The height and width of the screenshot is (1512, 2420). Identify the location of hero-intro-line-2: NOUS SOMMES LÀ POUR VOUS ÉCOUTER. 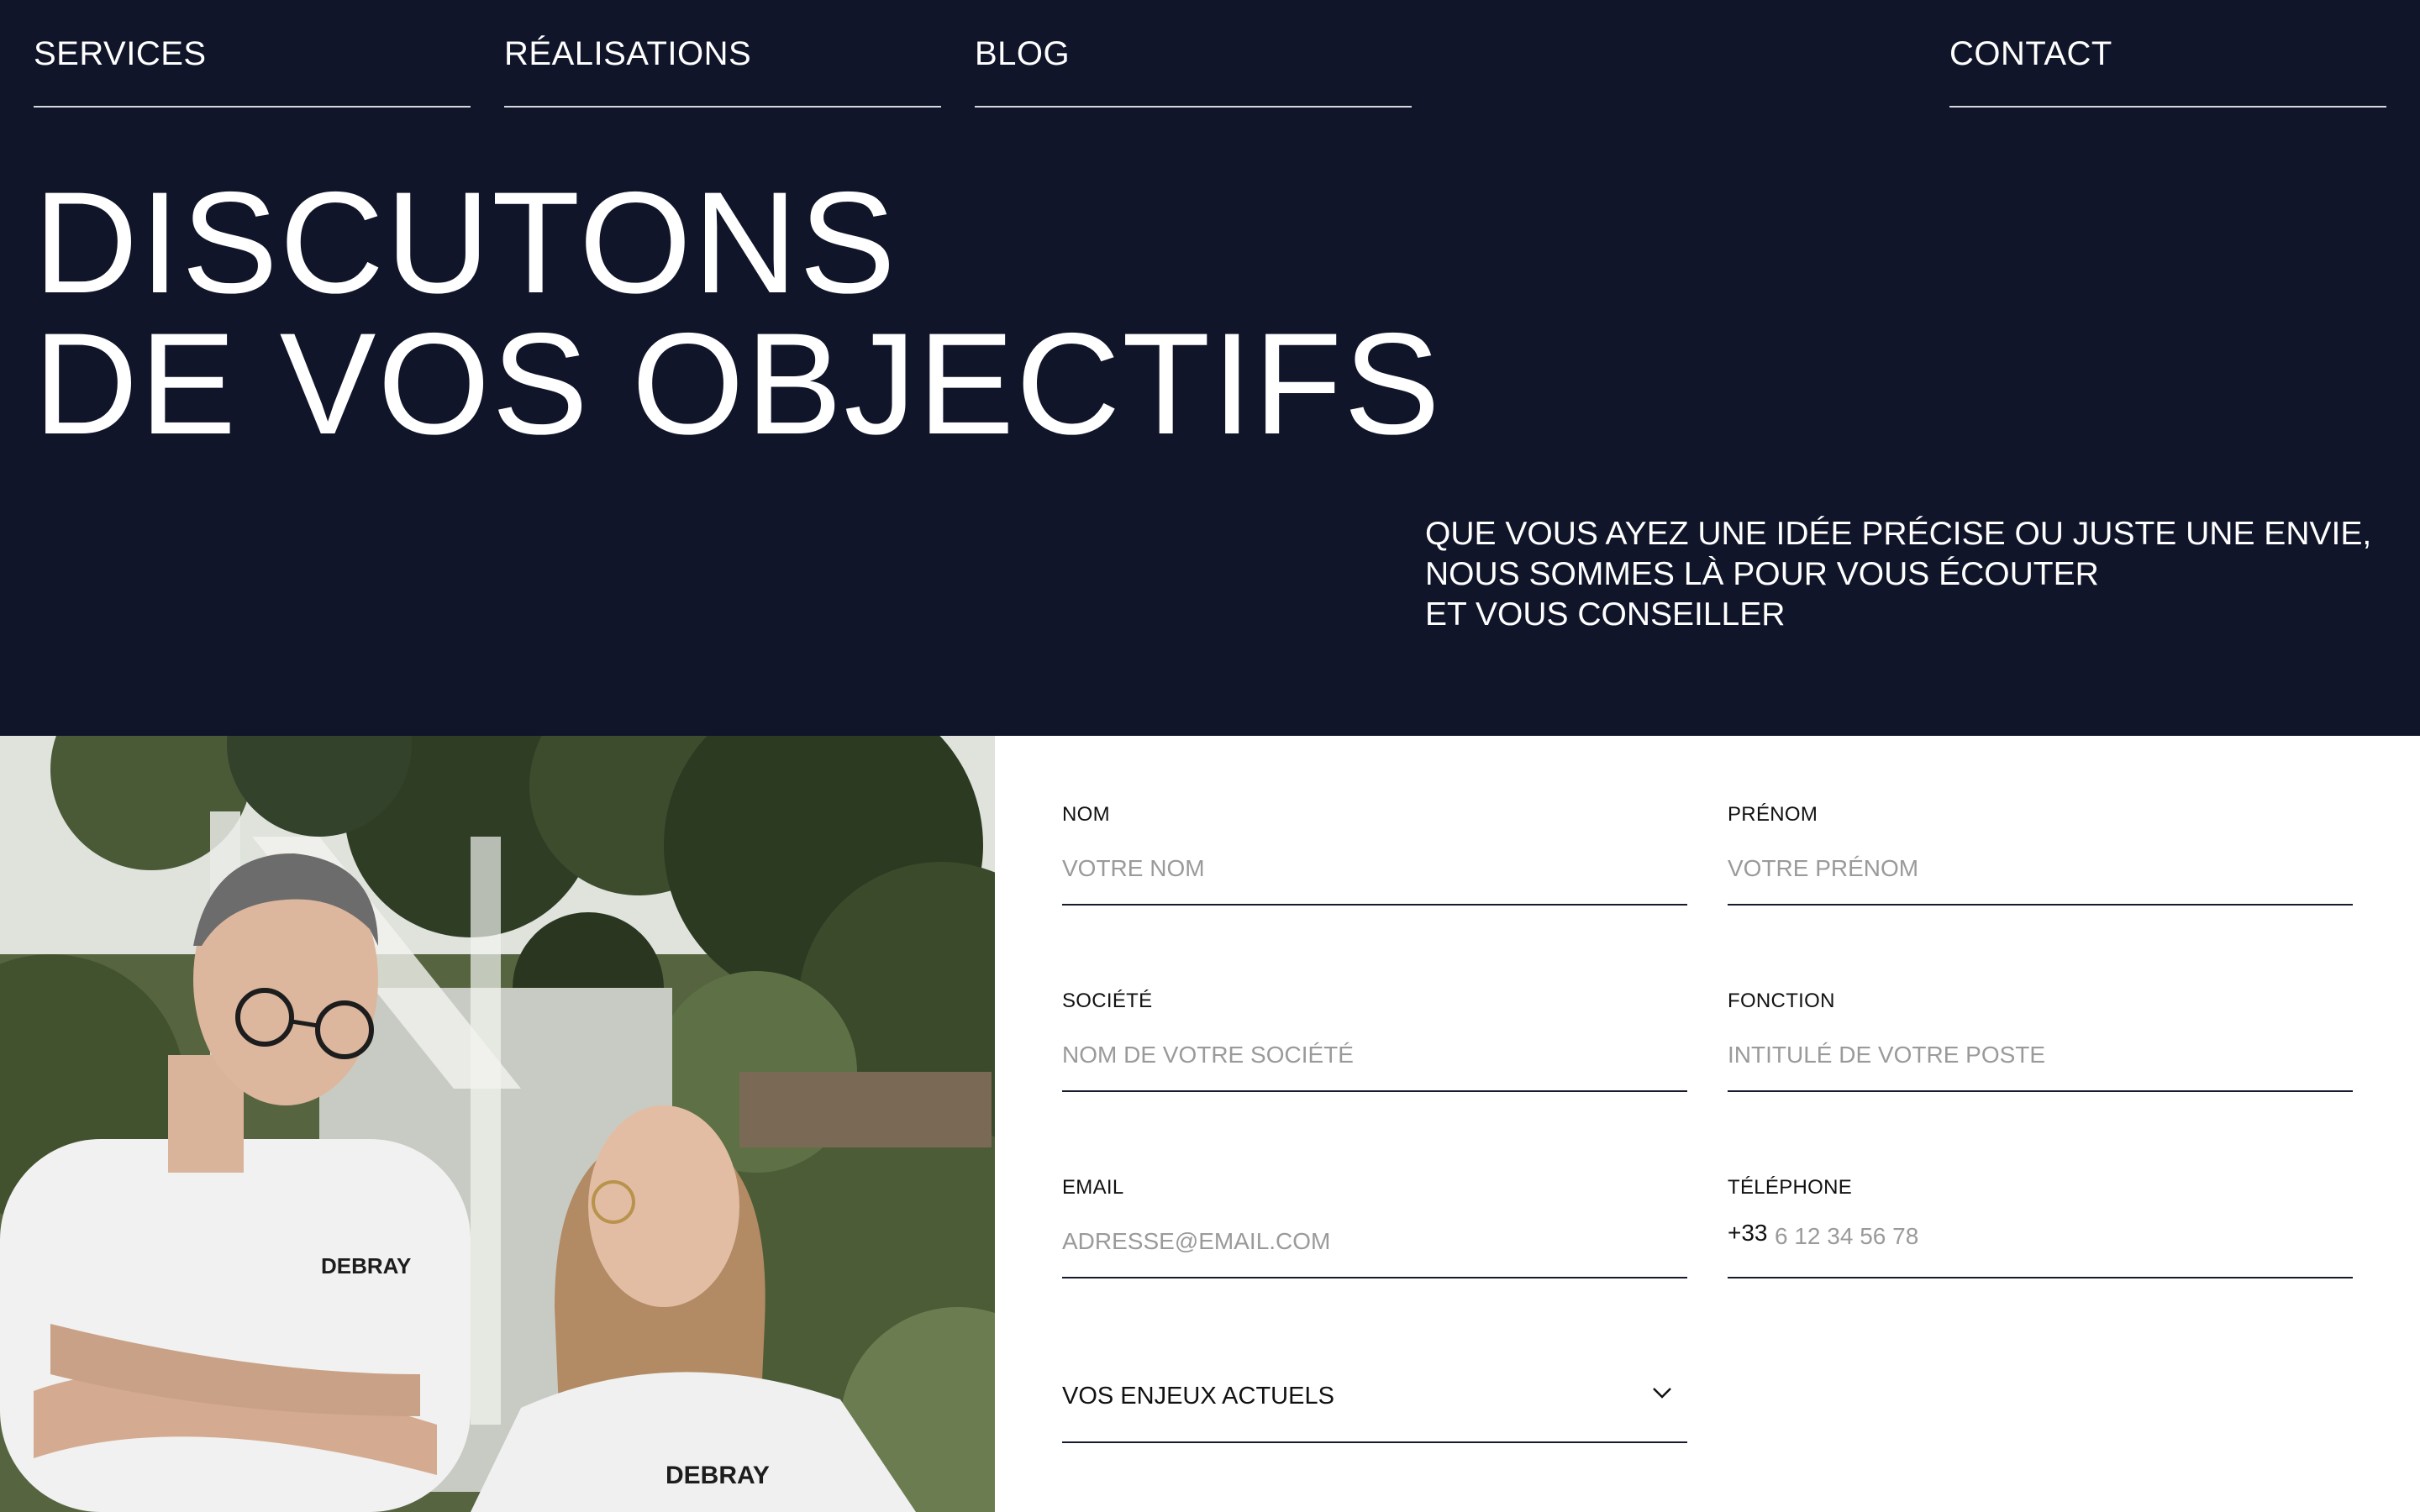
(1762, 574).